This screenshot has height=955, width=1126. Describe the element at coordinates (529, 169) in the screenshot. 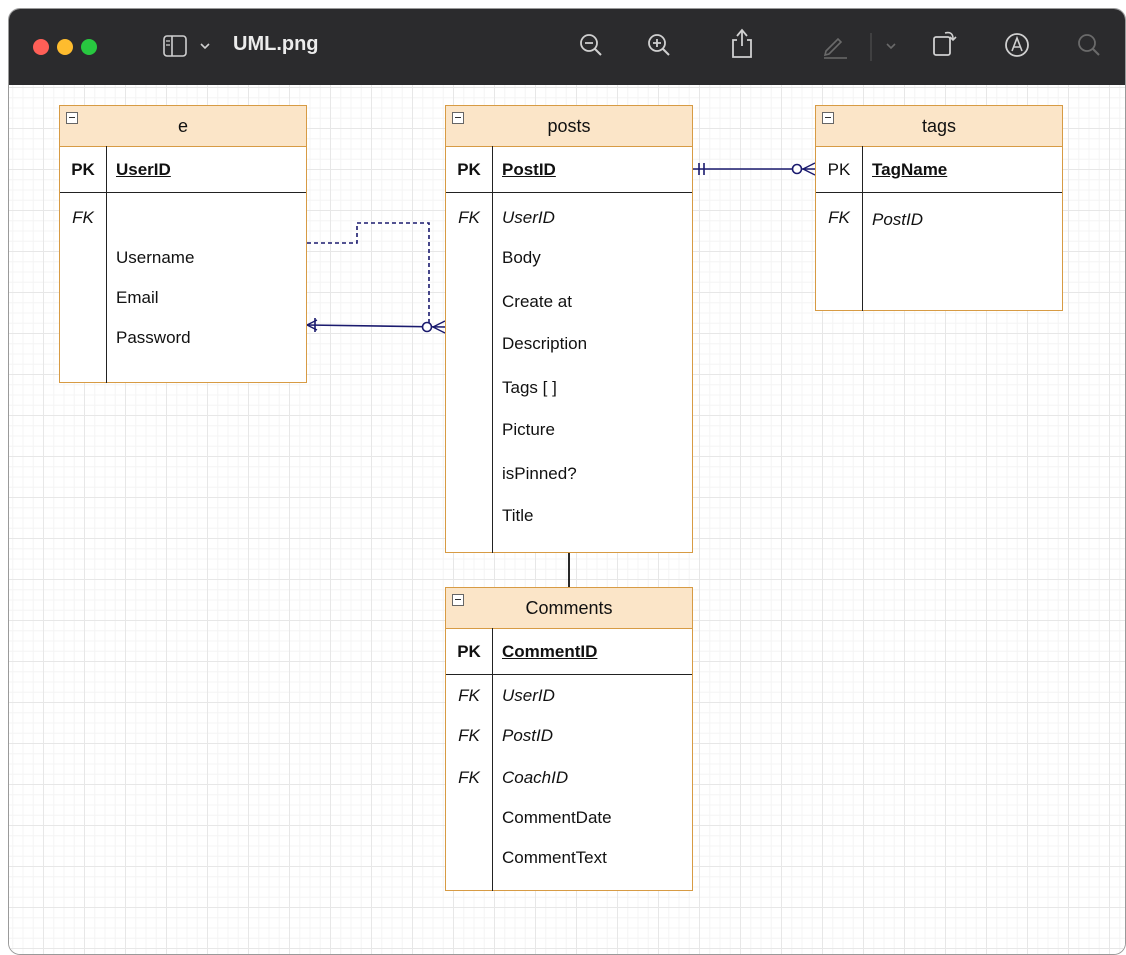

I see `pk-field: PostID` at that location.